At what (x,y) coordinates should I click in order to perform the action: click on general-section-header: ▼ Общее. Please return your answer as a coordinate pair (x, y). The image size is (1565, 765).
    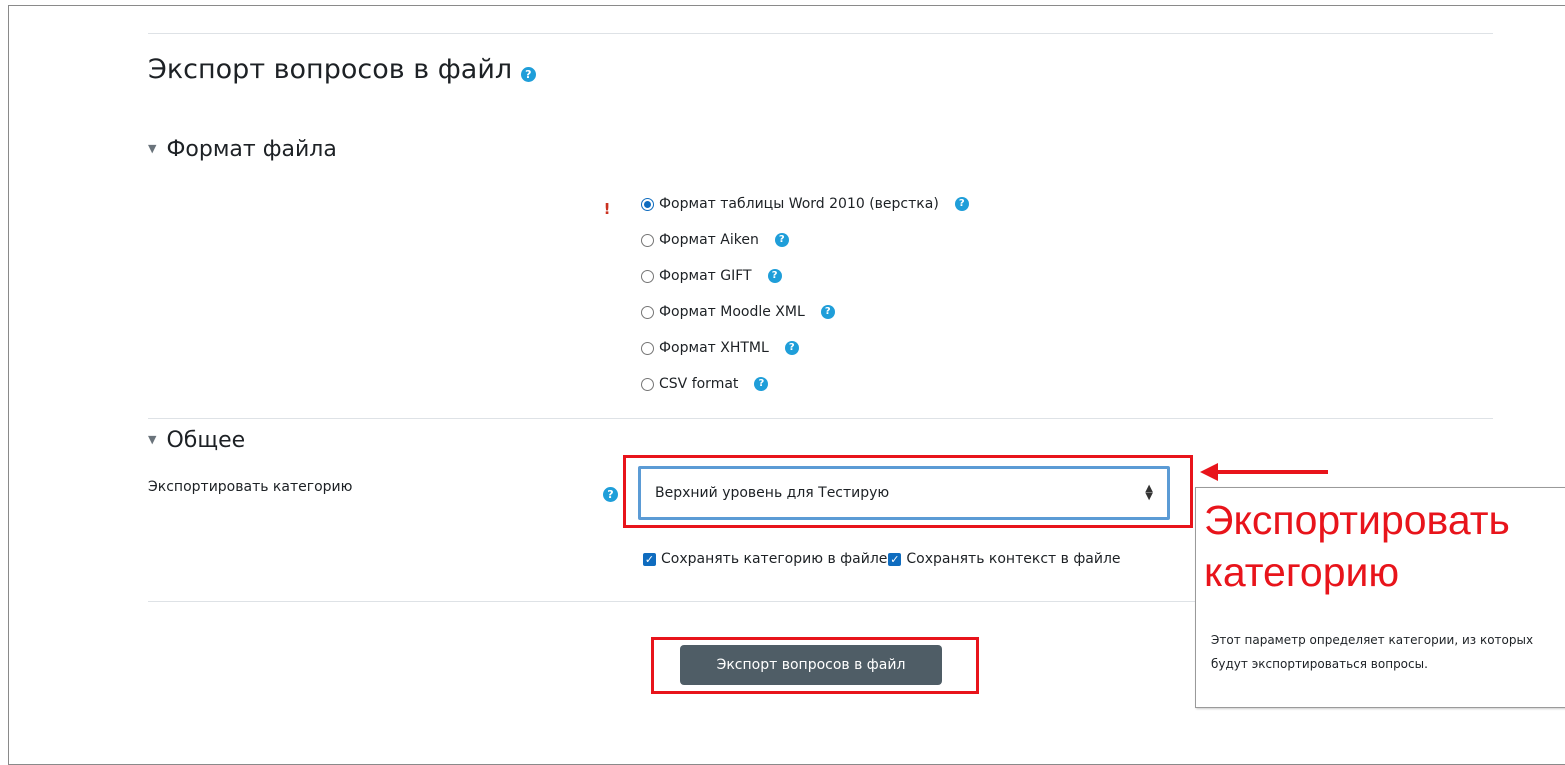
    Looking at the image, I should click on (196, 440).